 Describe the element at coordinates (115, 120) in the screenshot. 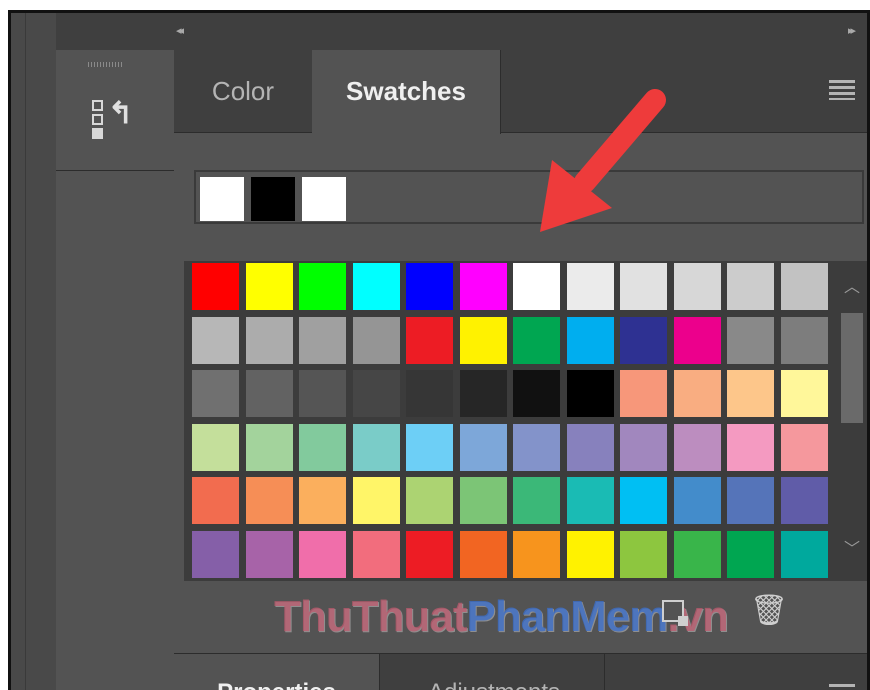

I see `history-panel-button: ↰` at that location.